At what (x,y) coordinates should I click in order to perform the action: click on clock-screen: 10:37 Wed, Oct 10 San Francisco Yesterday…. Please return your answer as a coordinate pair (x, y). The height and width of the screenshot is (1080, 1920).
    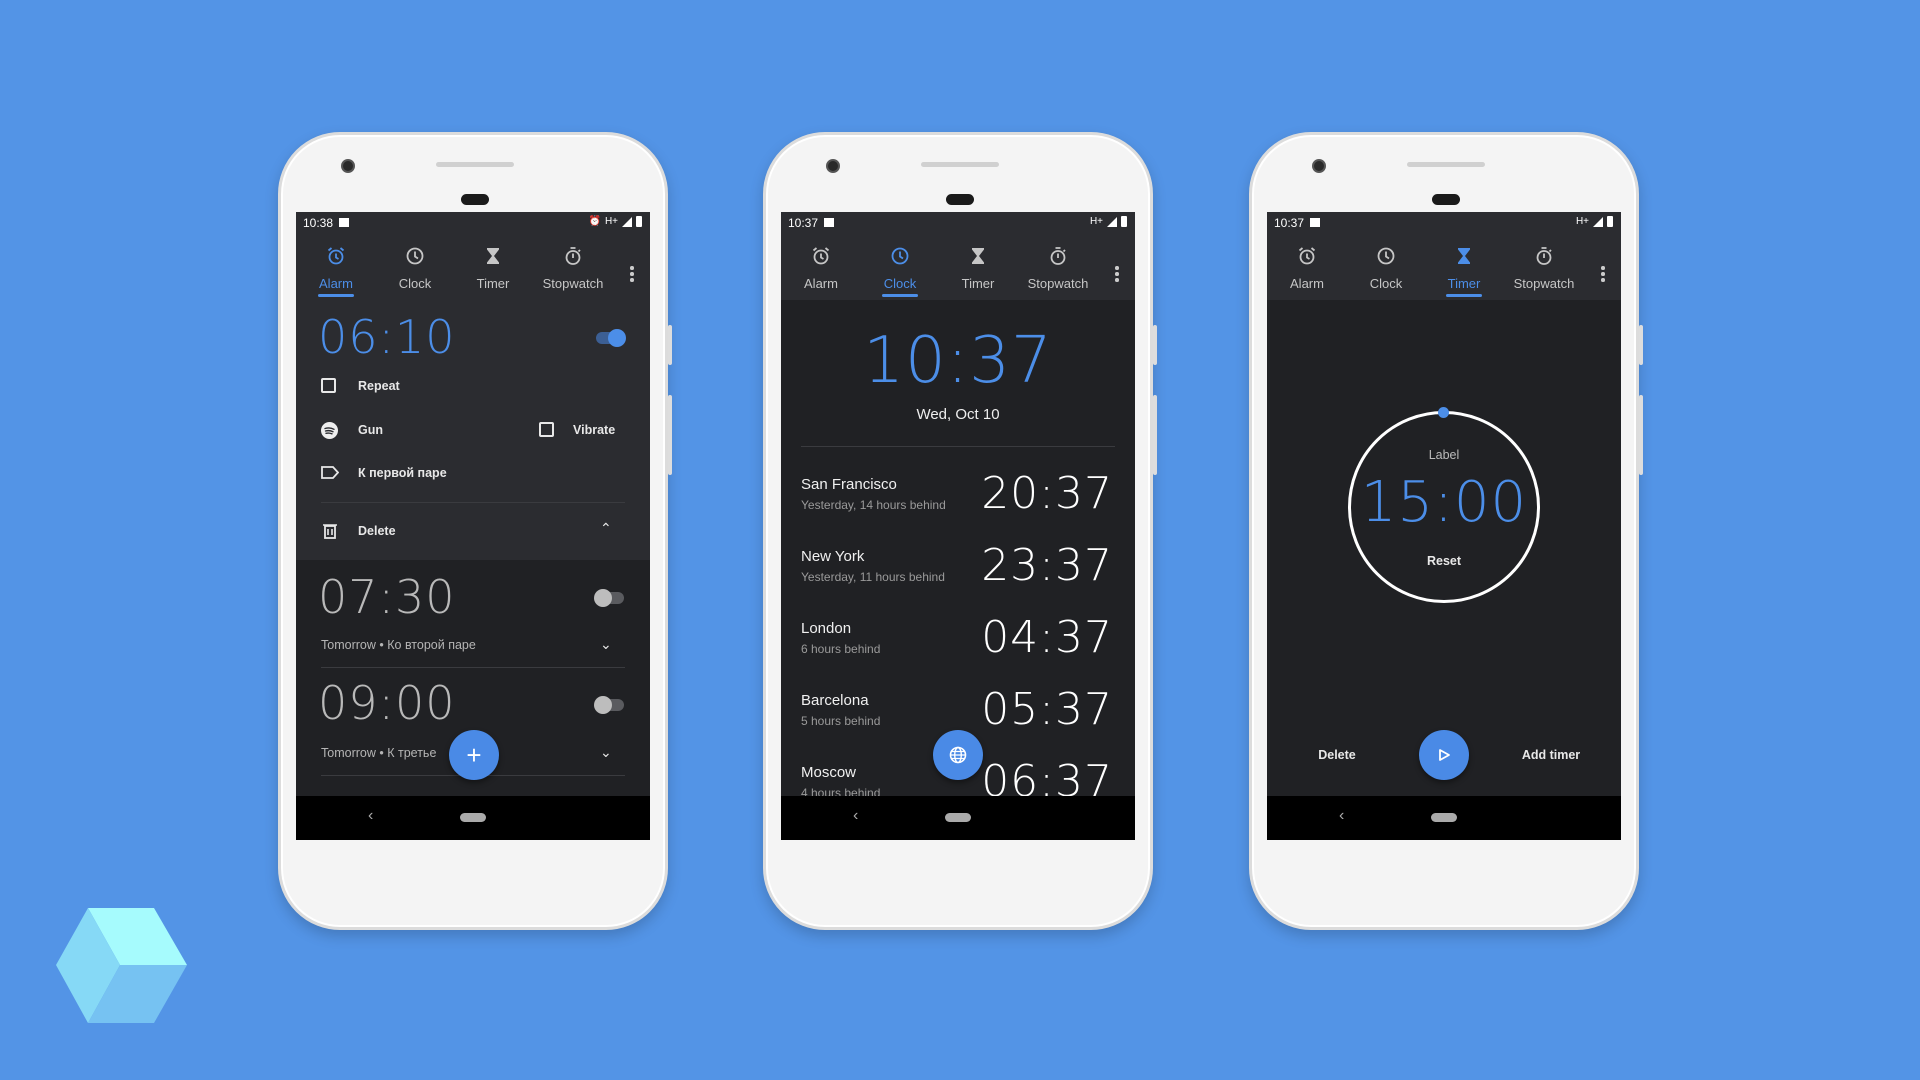
    Looking at the image, I should click on (958, 526).